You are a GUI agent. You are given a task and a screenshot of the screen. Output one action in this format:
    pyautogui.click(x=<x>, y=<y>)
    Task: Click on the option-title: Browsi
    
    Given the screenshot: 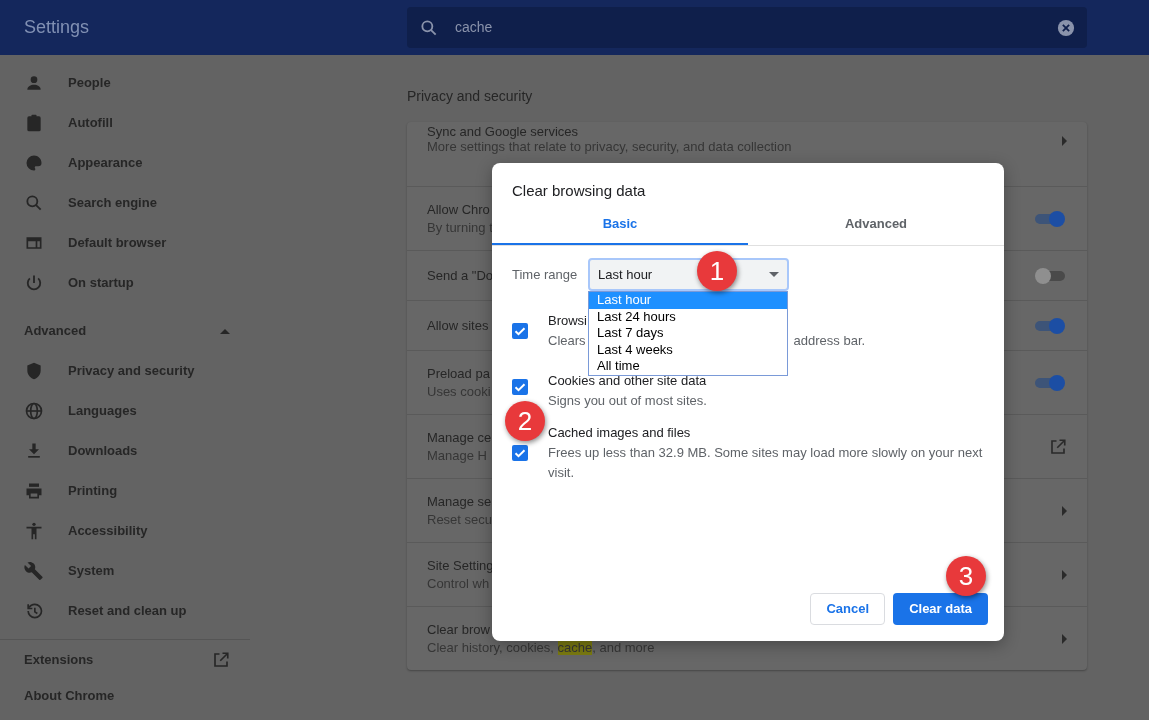 What is the action you would take?
    pyautogui.click(x=567, y=321)
    